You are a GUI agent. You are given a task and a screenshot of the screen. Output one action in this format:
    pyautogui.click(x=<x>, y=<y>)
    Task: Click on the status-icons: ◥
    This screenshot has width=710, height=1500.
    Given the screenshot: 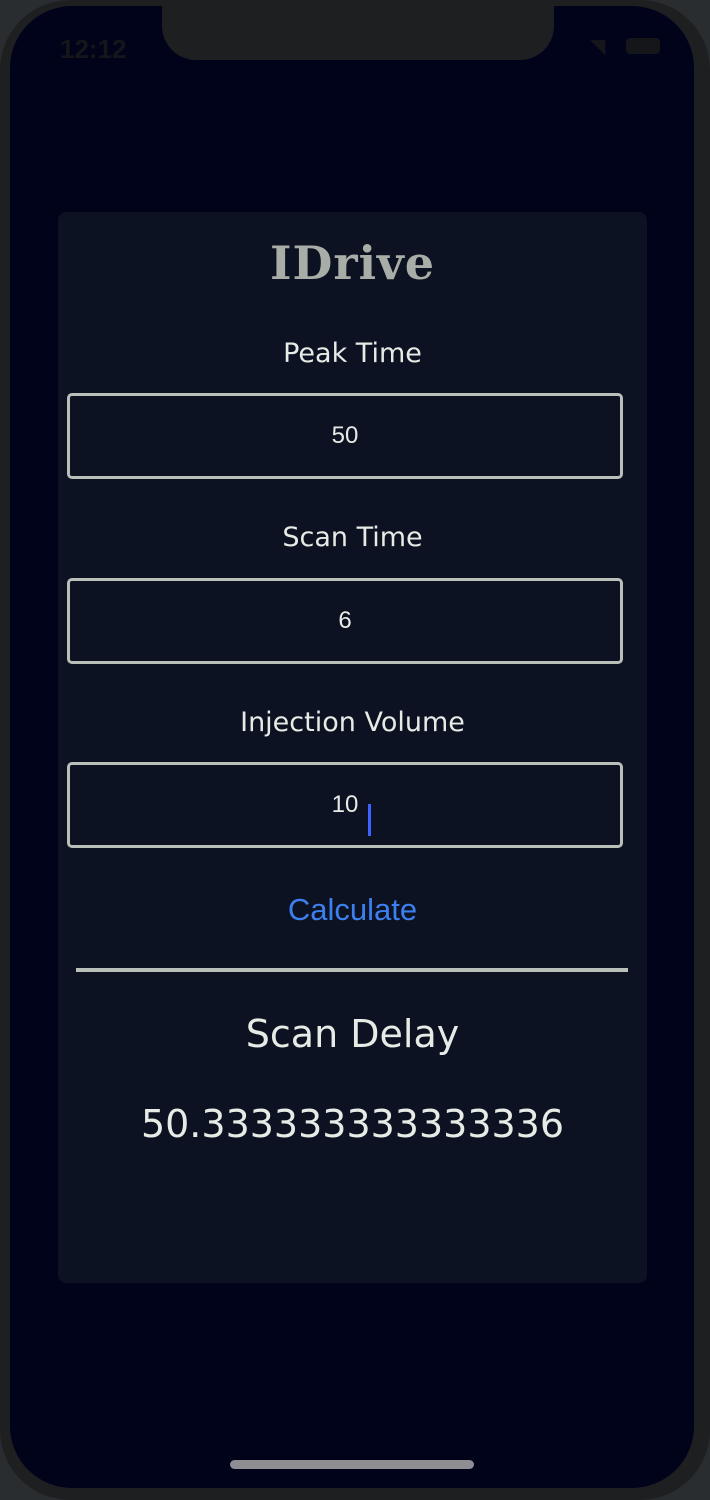 What is the action you would take?
    pyautogui.click(x=625, y=46)
    